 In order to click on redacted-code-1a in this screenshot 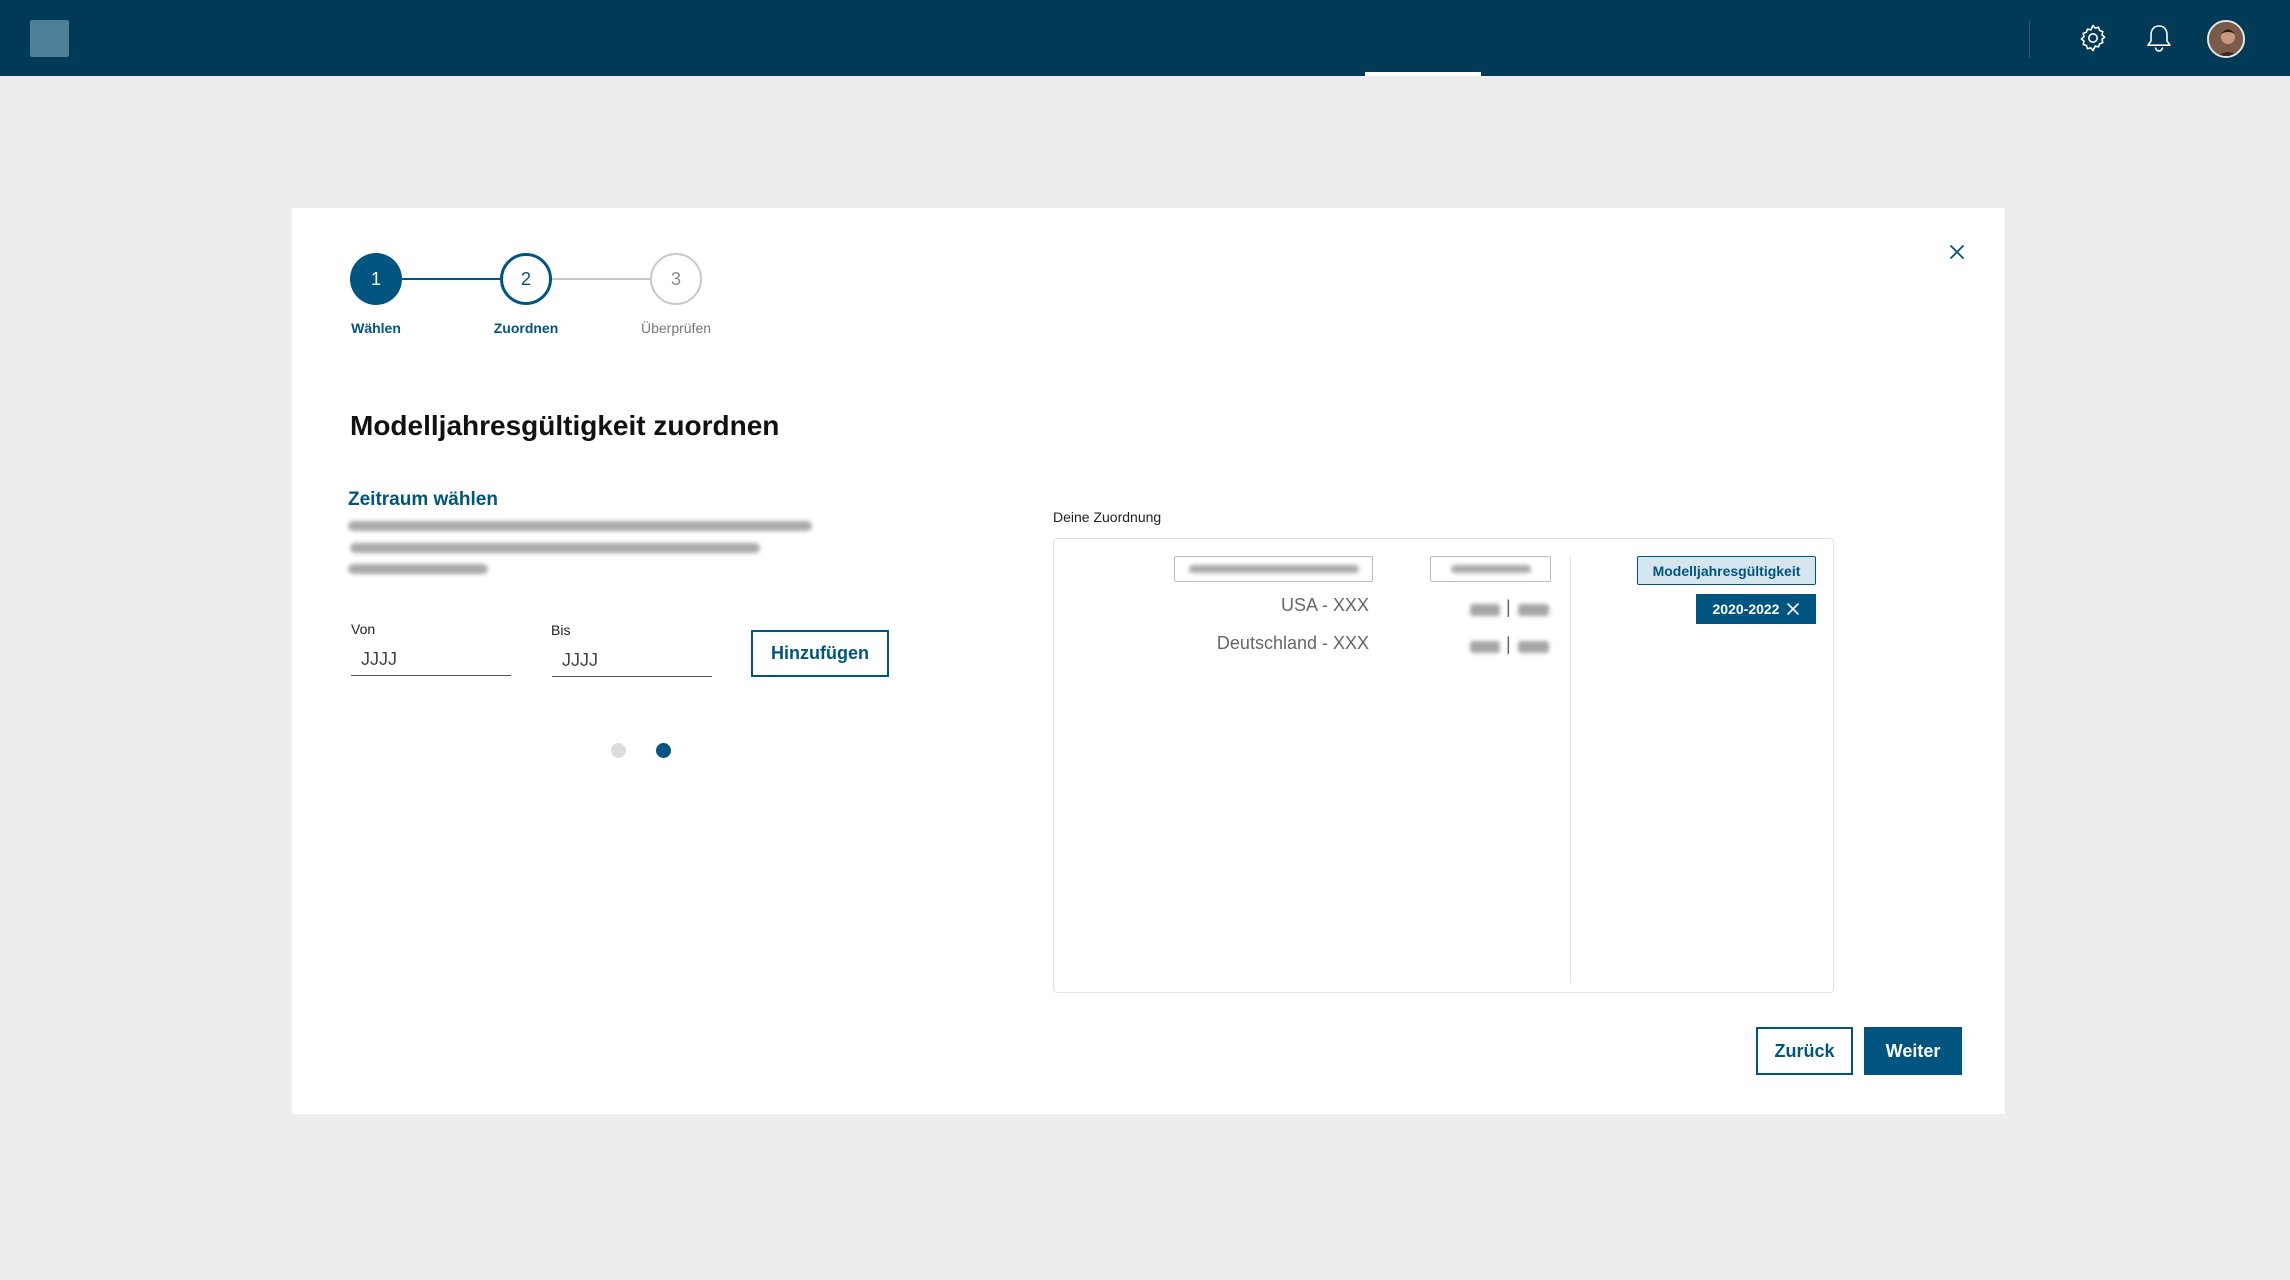, I will do `click(1485, 610)`.